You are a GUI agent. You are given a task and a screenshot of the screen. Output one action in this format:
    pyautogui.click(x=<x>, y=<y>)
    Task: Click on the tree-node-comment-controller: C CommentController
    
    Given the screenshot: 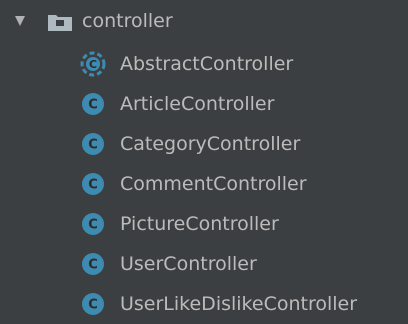 What is the action you would take?
    pyautogui.click(x=204, y=184)
    